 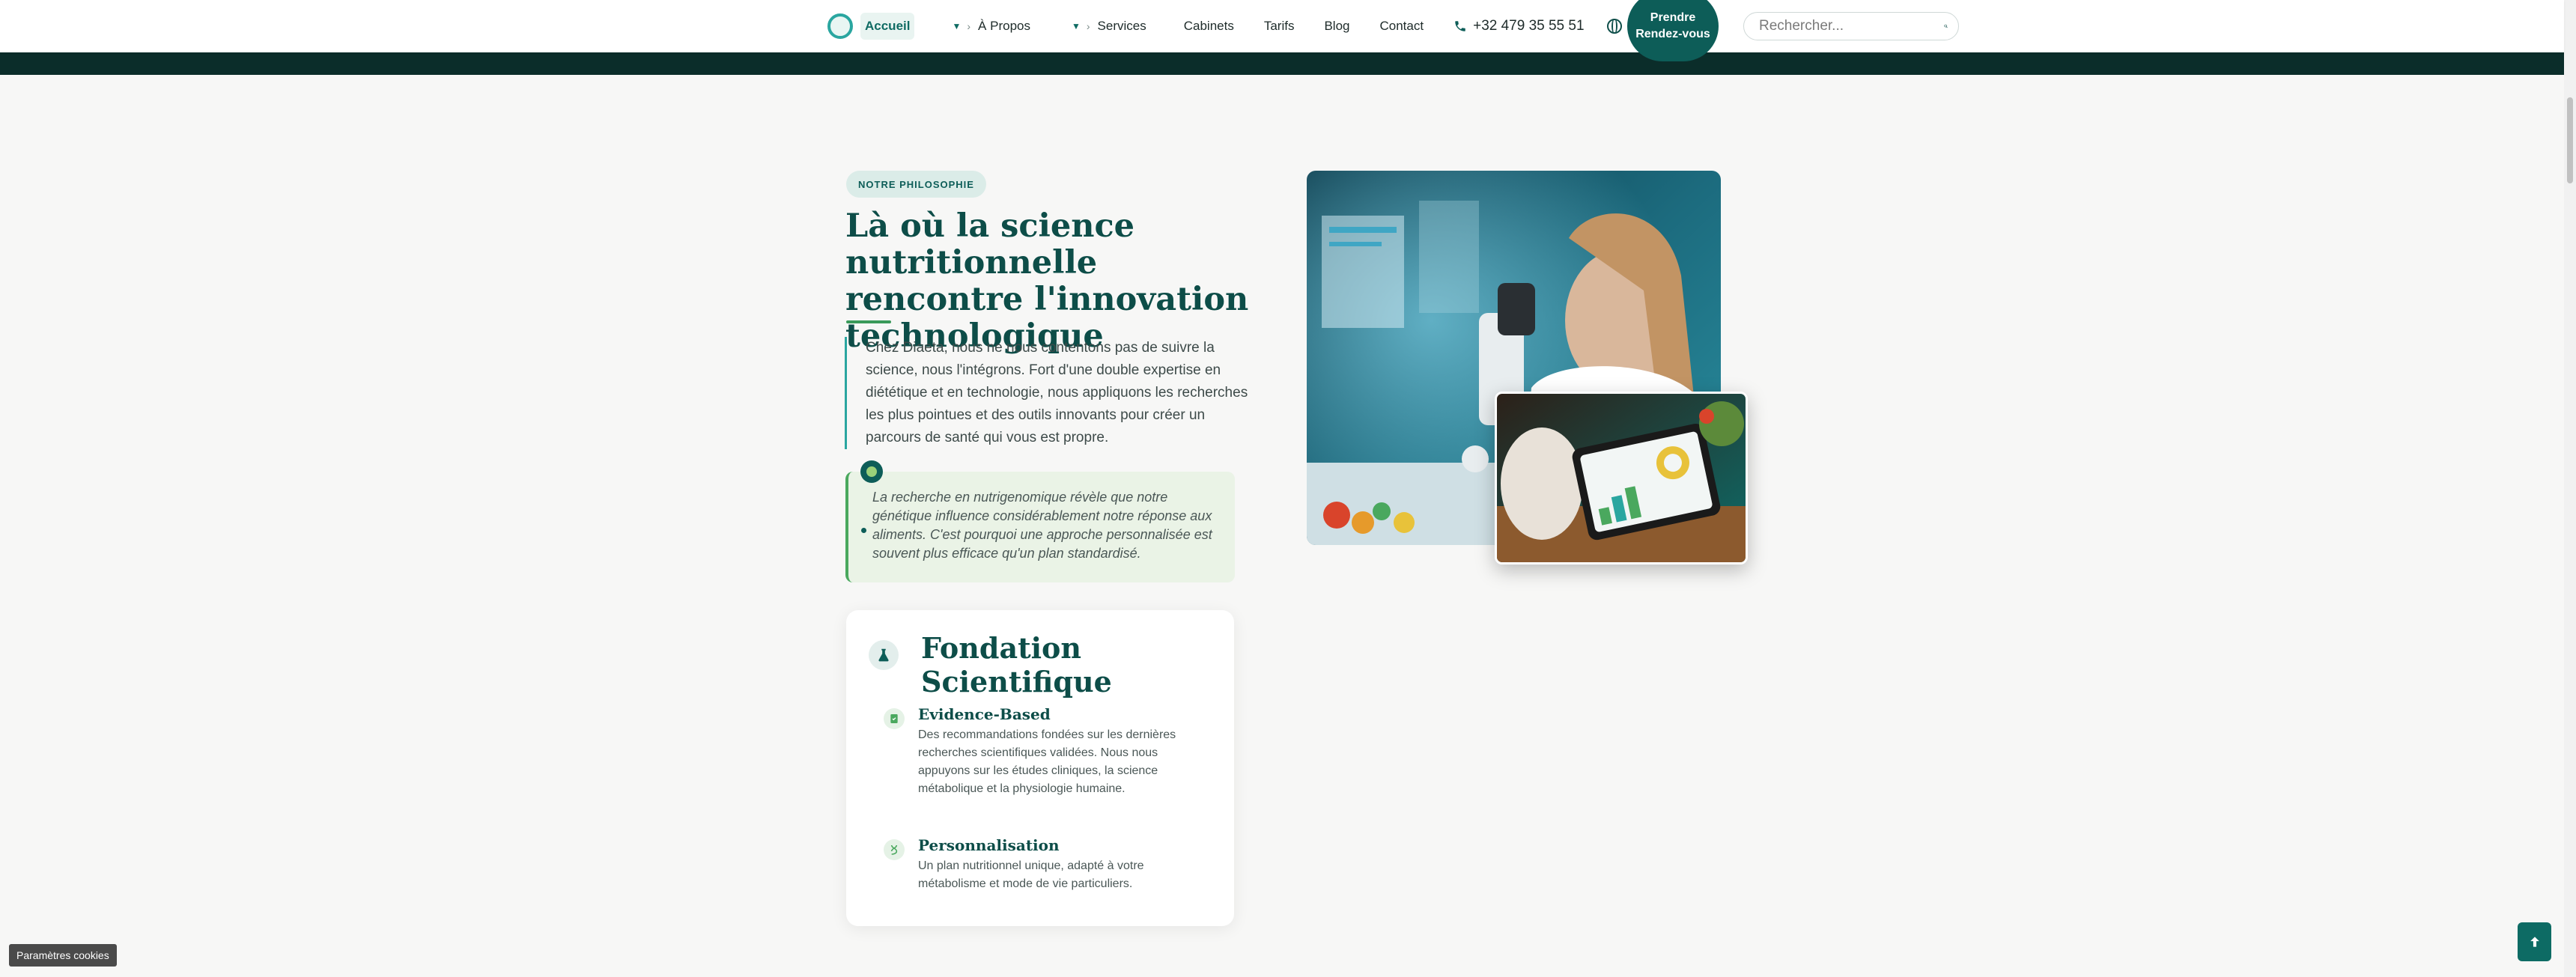 I want to click on nav-blog-label: Blog, so click(x=1337, y=26).